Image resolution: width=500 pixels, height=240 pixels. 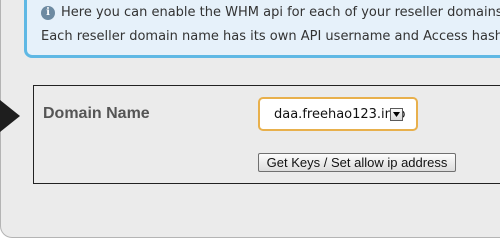 What do you see at coordinates (48, 13) in the screenshot?
I see `info-icon: i` at bounding box center [48, 13].